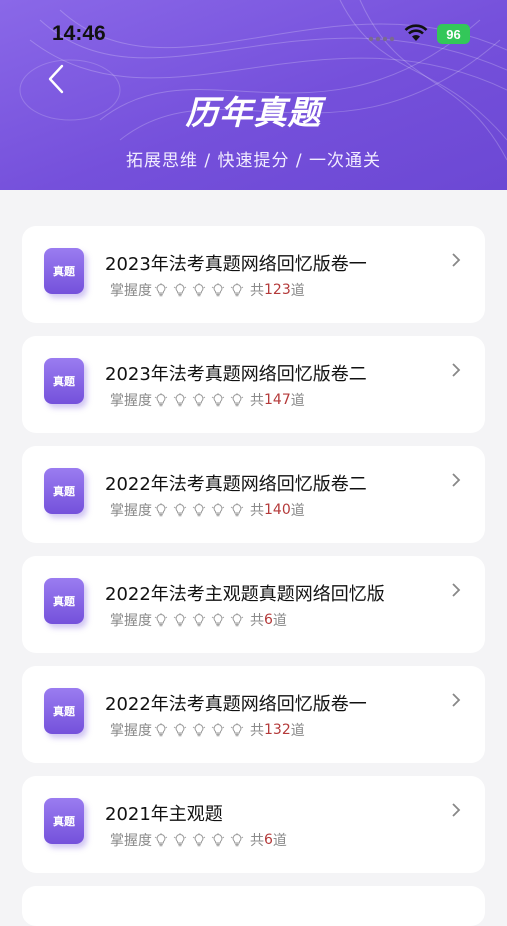 This screenshot has width=507, height=926. What do you see at coordinates (236, 484) in the screenshot?
I see `exam-title: 2022年法考真题网络回忆版卷二` at bounding box center [236, 484].